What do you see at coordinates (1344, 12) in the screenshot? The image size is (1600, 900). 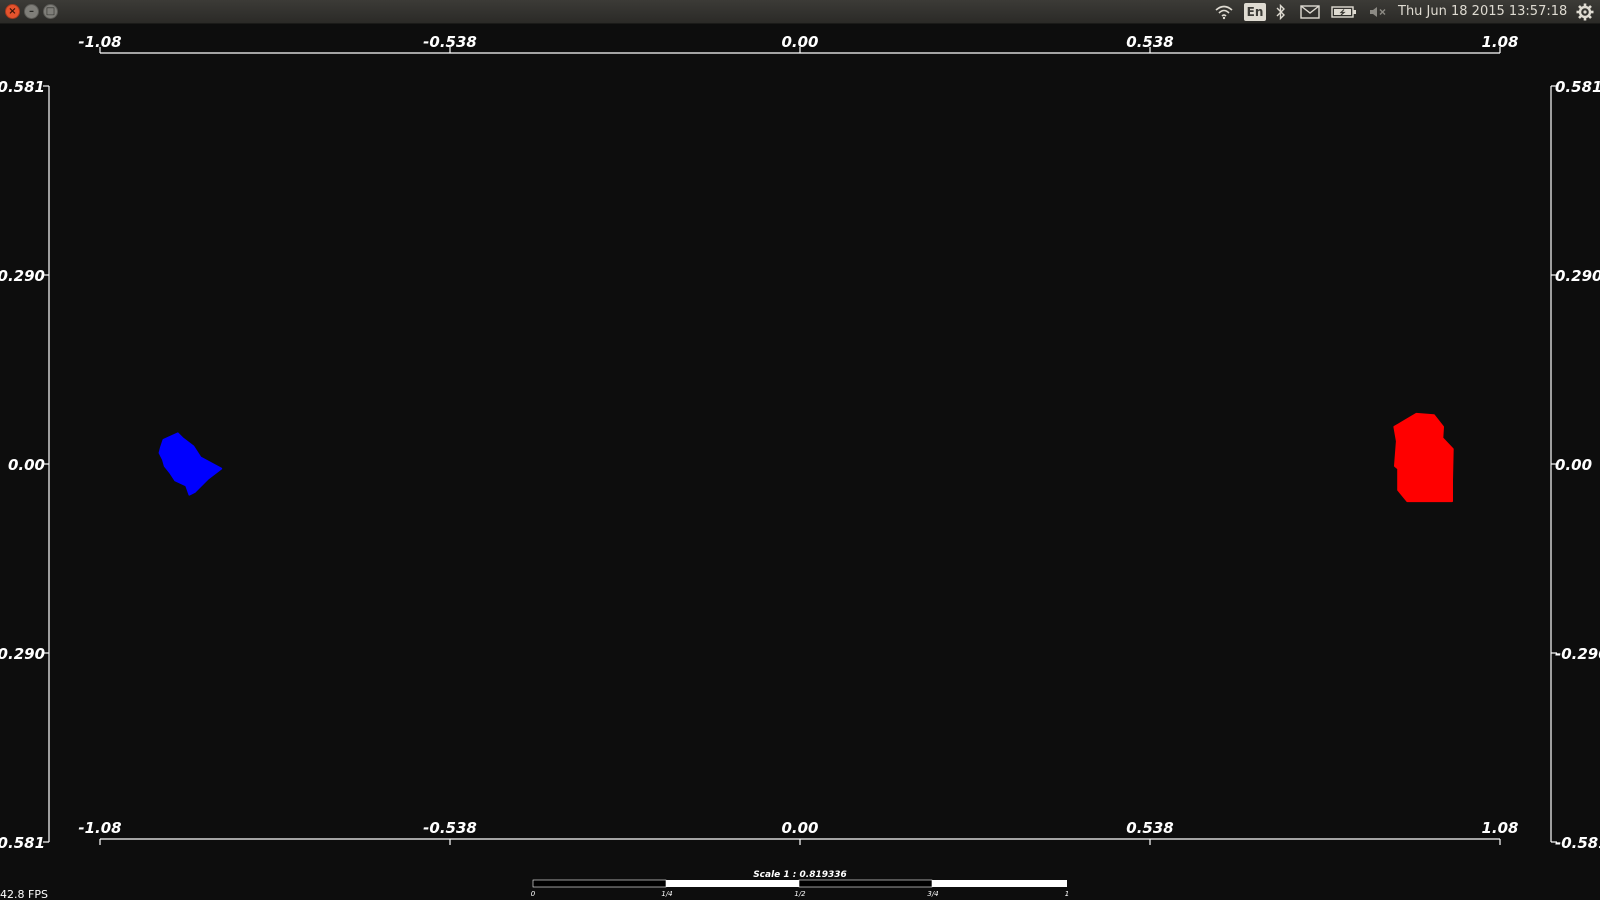 I see `battery-icon` at bounding box center [1344, 12].